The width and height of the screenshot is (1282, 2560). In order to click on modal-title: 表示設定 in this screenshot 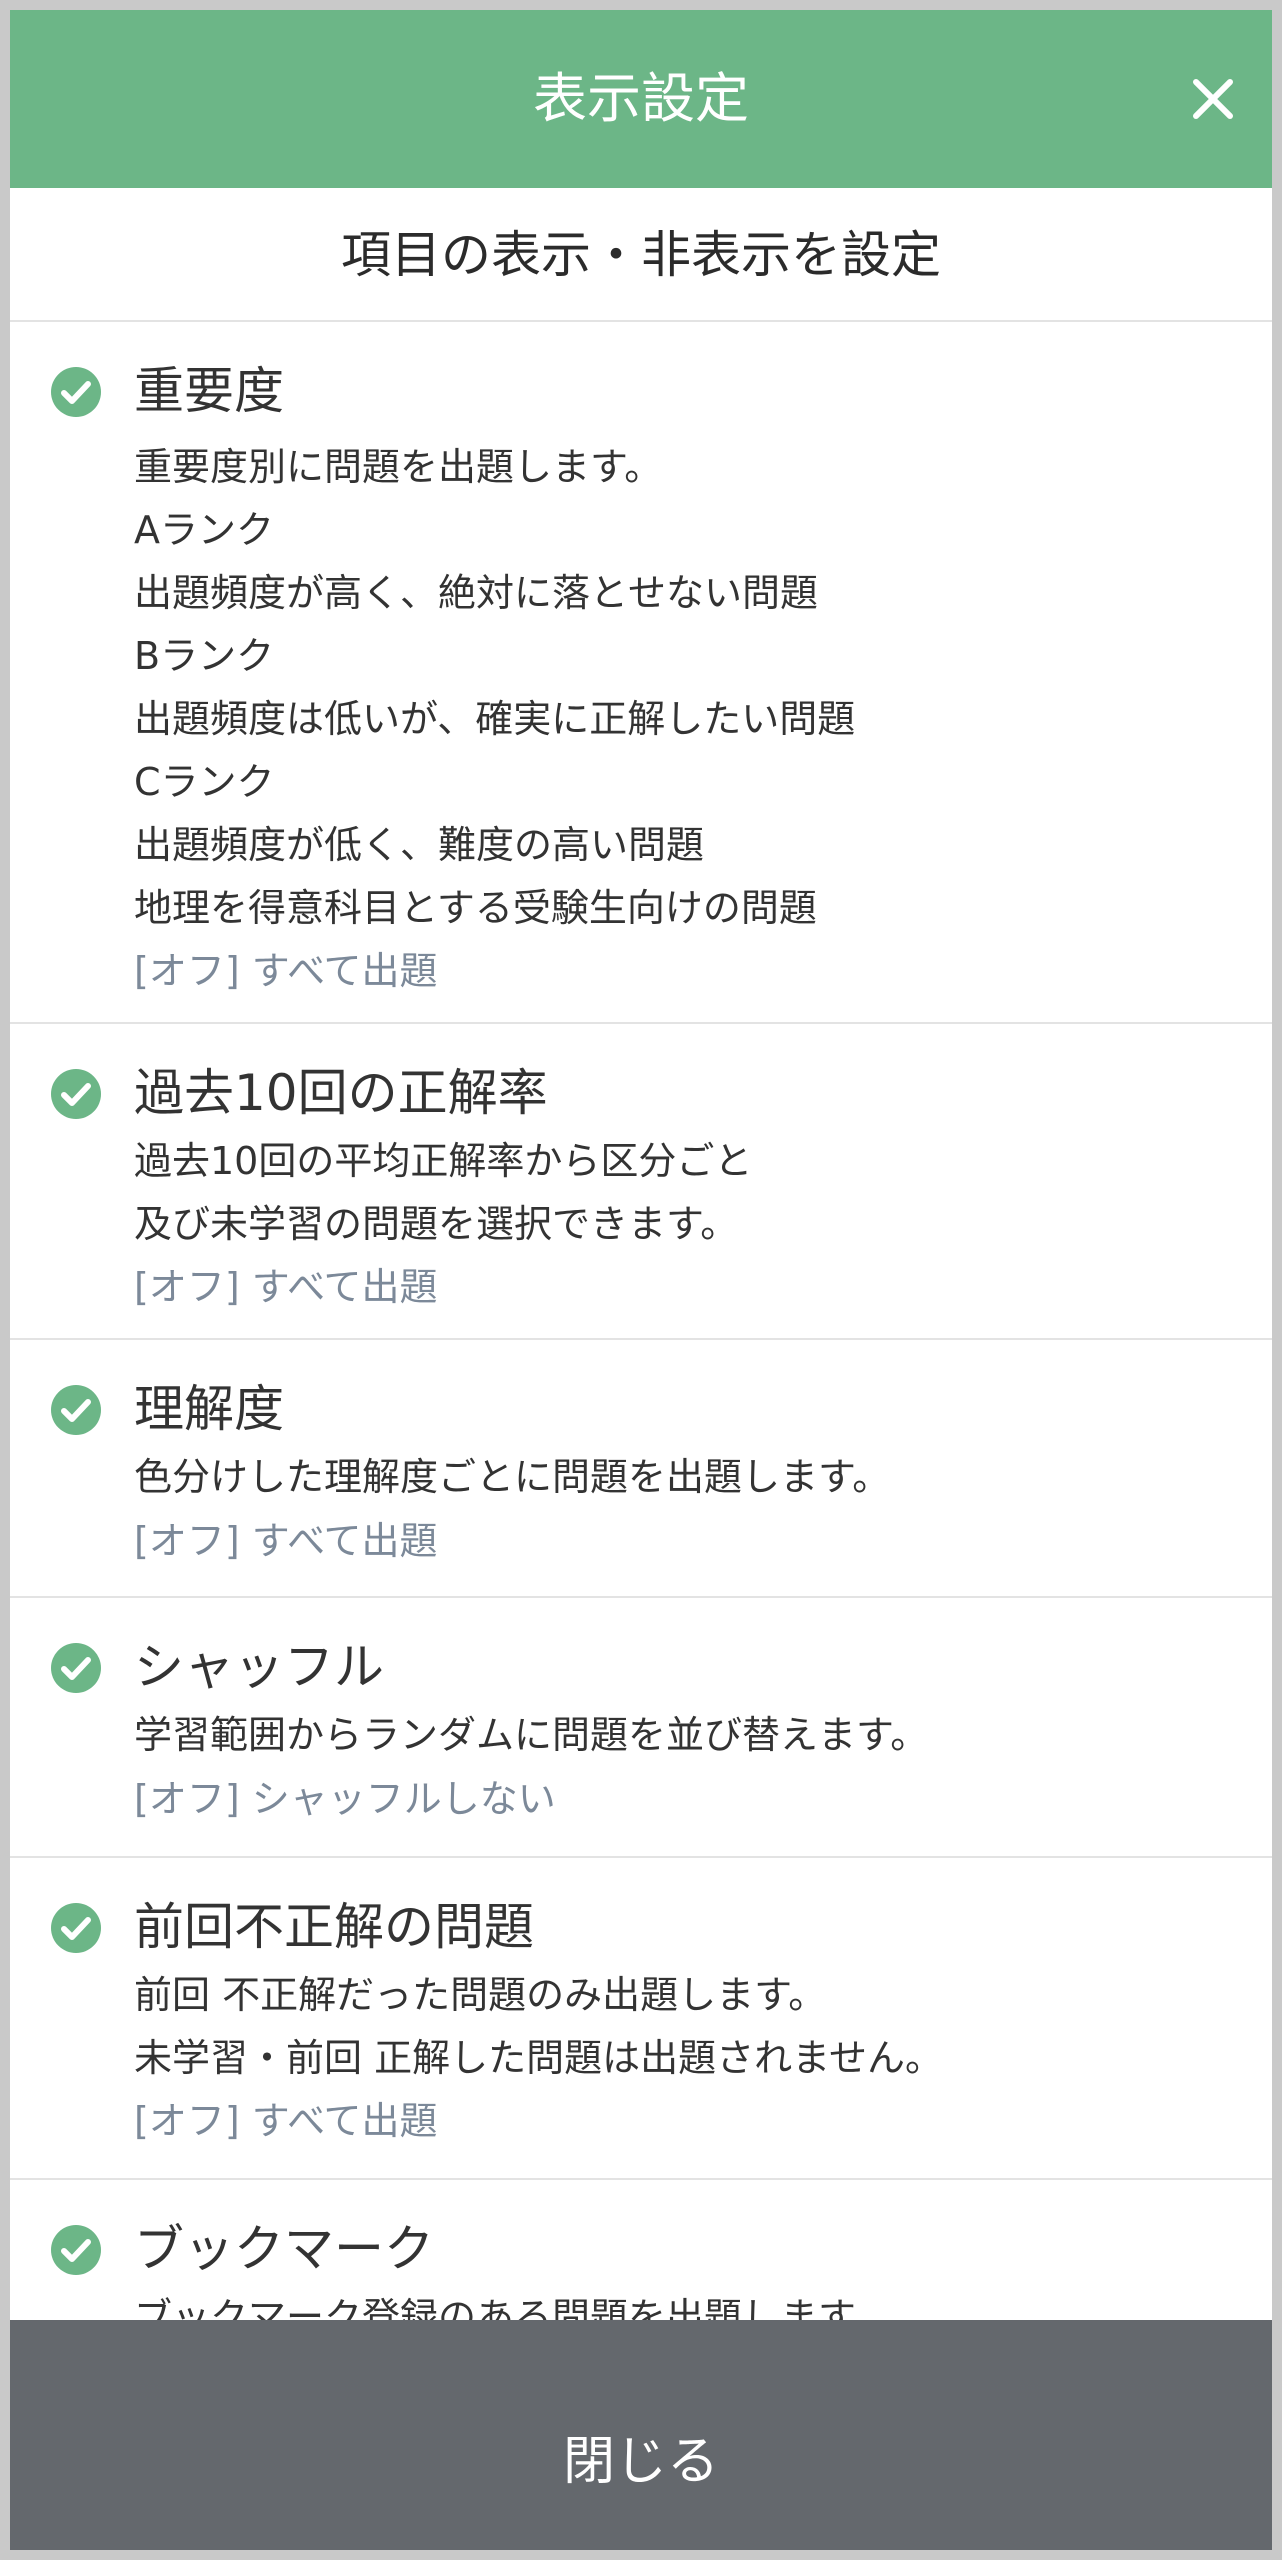, I will do `click(641, 98)`.